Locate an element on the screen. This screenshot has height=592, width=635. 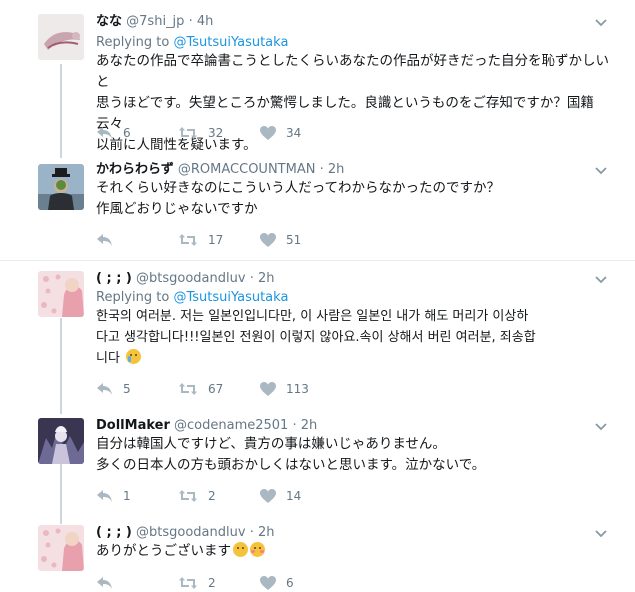
retweet-count: 32 is located at coordinates (216, 133).